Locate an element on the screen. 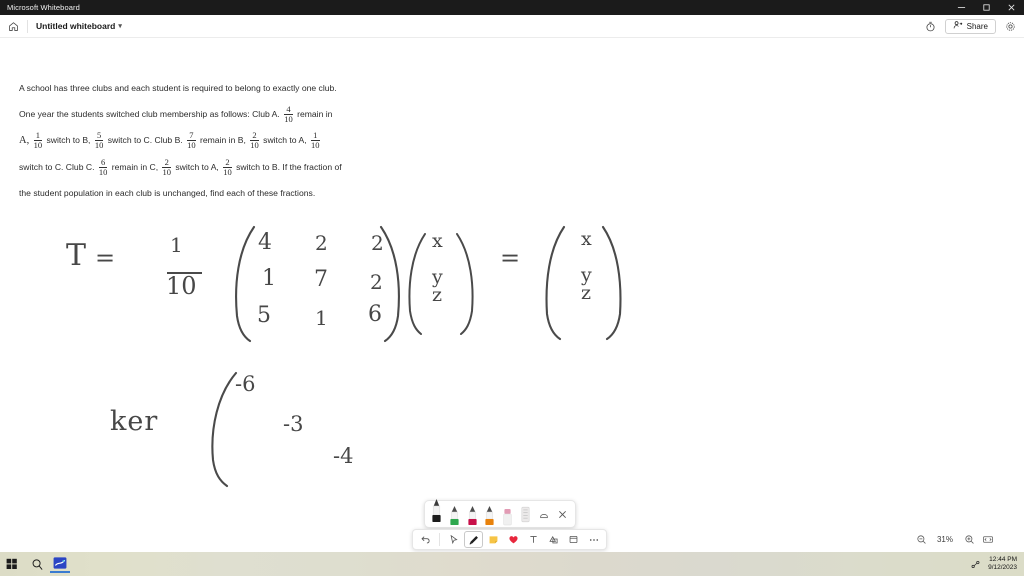  undo-icon is located at coordinates (425, 540).